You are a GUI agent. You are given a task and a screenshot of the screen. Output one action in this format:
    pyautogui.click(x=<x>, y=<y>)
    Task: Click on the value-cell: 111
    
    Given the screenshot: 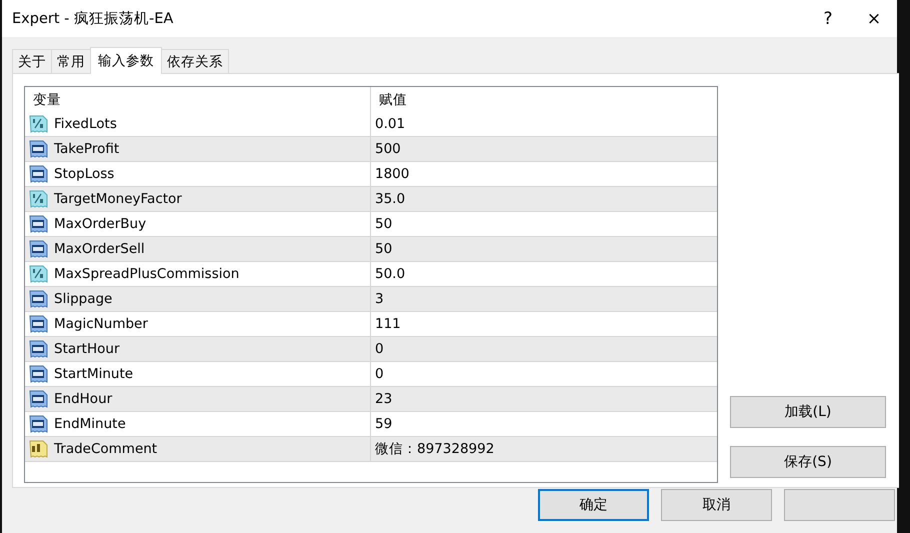 What is the action you would take?
    pyautogui.click(x=388, y=324)
    